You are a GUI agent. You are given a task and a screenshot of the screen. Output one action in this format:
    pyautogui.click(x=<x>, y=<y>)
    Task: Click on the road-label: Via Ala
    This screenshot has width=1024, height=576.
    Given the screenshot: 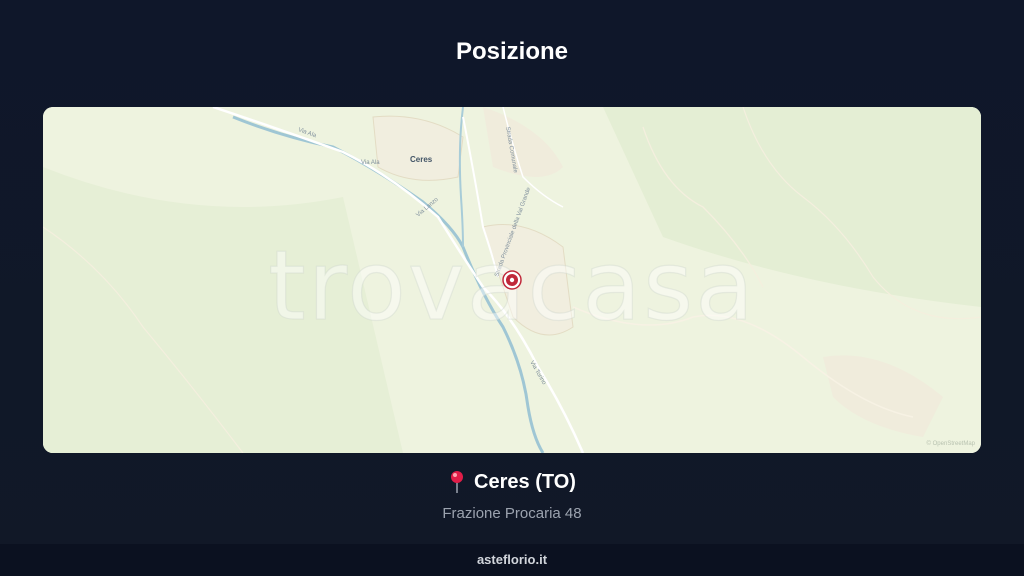 What is the action you would take?
    pyautogui.click(x=370, y=163)
    